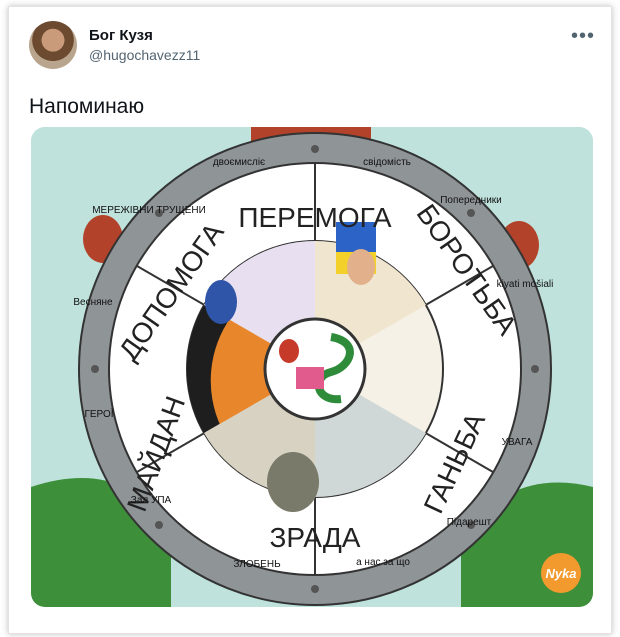  What do you see at coordinates (121, 35) in the screenshot?
I see `display-name: Бог Кузя` at bounding box center [121, 35].